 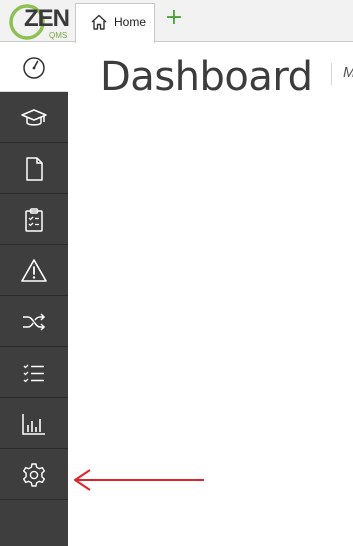 I want to click on top-bar: ZEN QMS Home +, so click(x=176, y=21).